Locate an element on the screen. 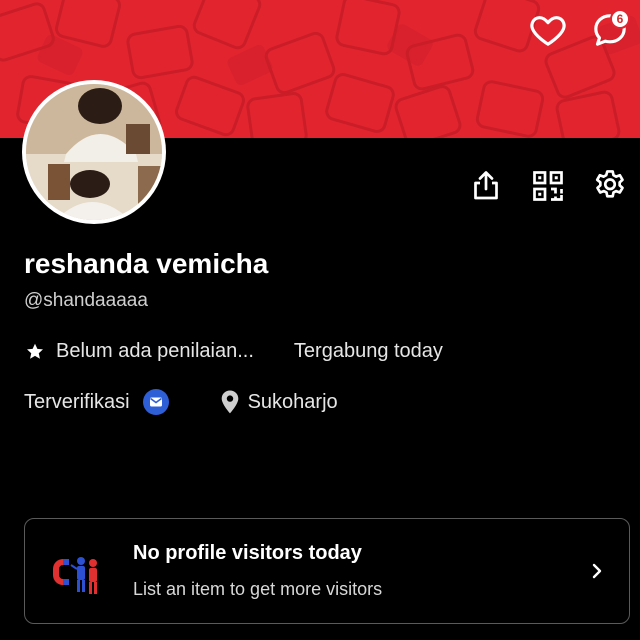 This screenshot has width=640, height=640. location-info: Sukoharjo is located at coordinates (278, 402).